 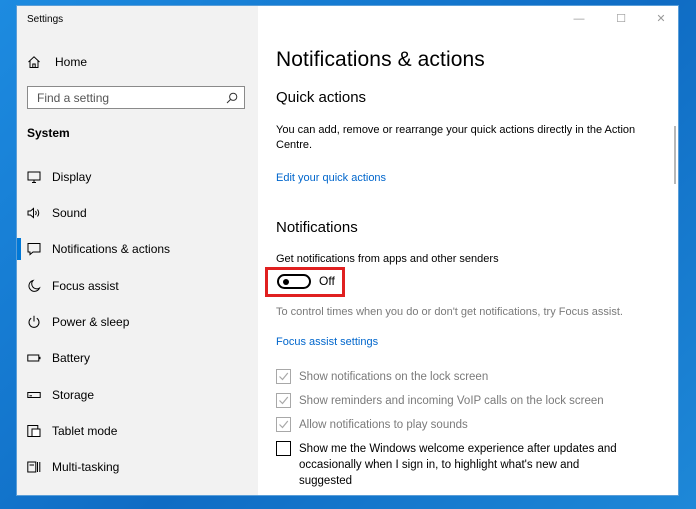 What do you see at coordinates (34, 431) in the screenshot?
I see `tablet-mode-icon` at bounding box center [34, 431].